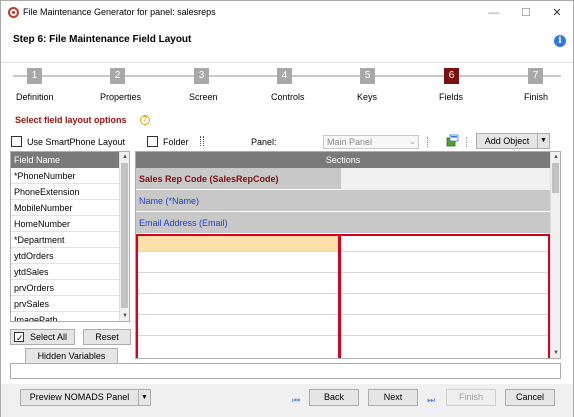 The image size is (574, 417). I want to click on add-object-dropdown: ▼, so click(543, 141).